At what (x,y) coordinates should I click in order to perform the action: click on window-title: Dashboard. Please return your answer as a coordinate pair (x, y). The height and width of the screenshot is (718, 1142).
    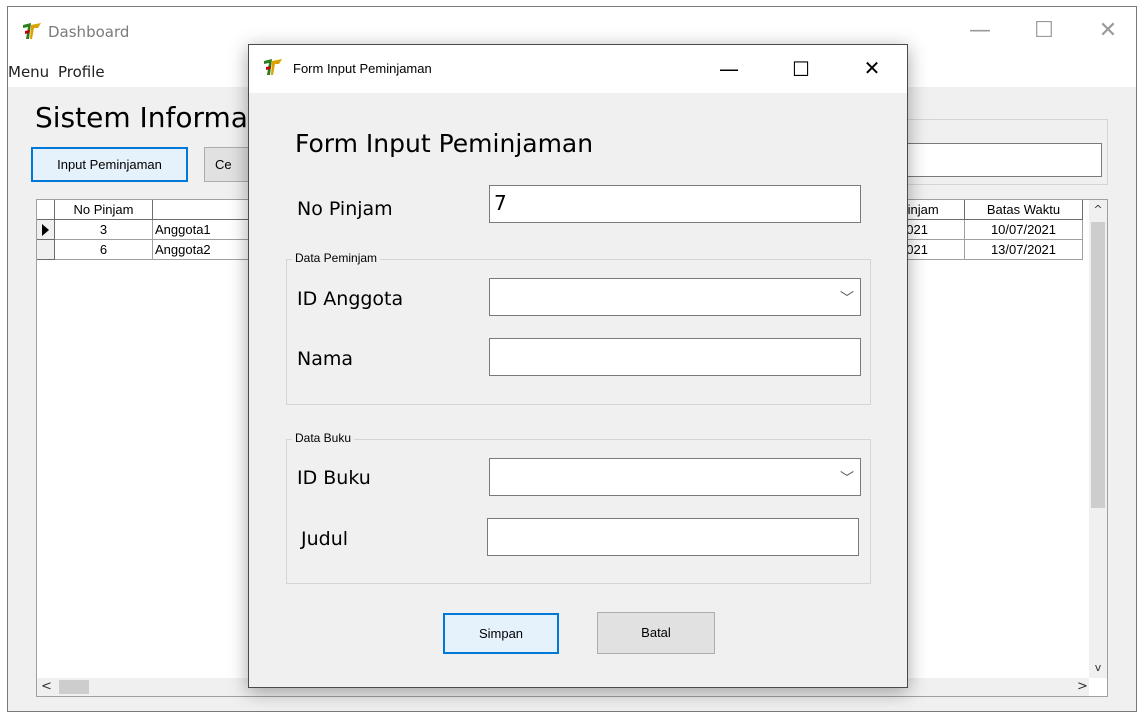
    Looking at the image, I should click on (89, 32).